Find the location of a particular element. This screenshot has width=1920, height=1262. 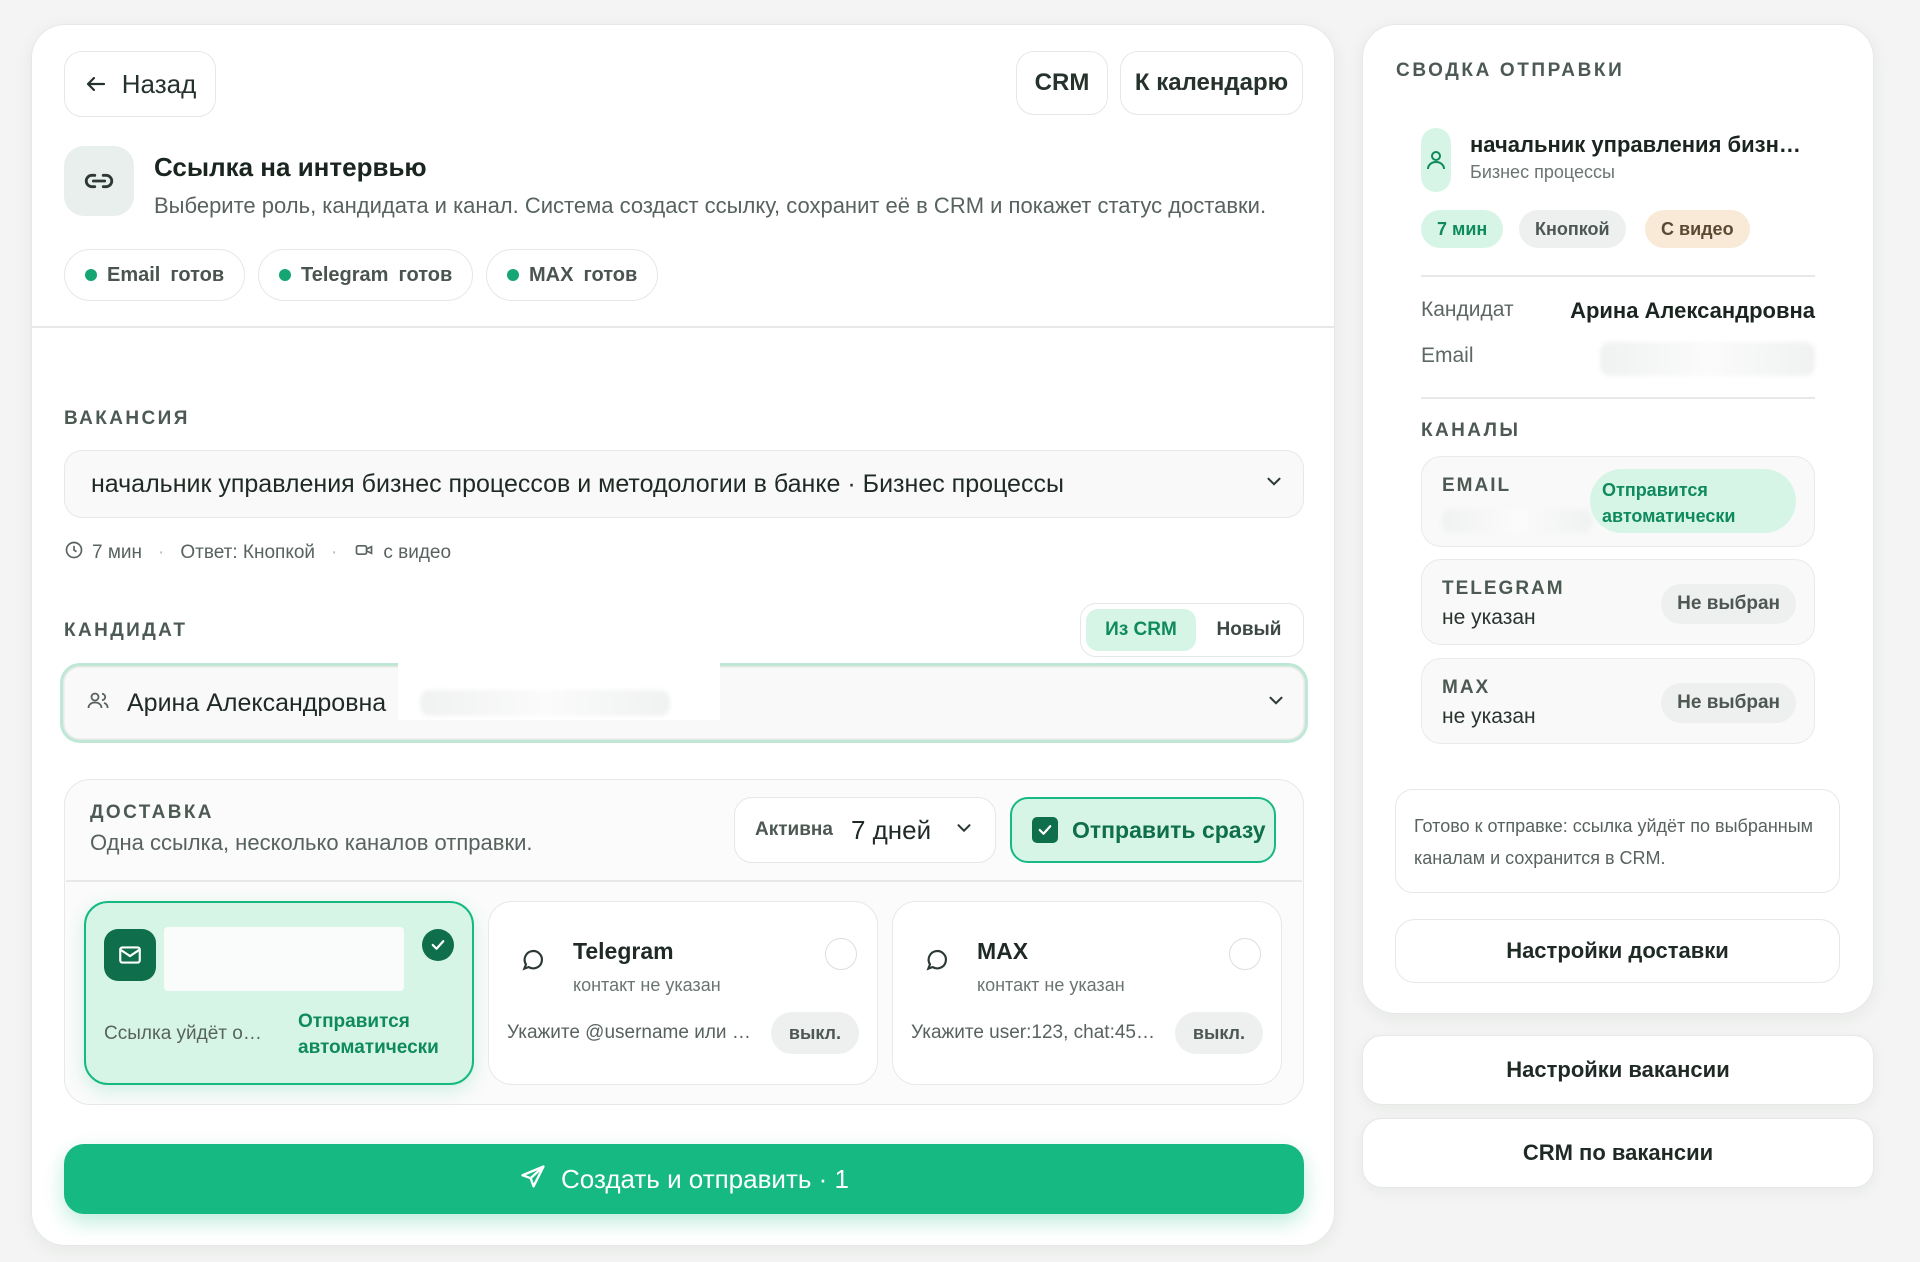

active-value: 7 дней is located at coordinates (891, 829).